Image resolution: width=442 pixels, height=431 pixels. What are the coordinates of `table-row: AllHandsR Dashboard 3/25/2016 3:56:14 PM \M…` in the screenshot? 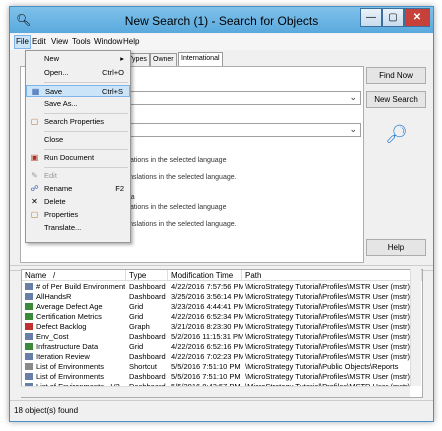 It's located at (222, 297).